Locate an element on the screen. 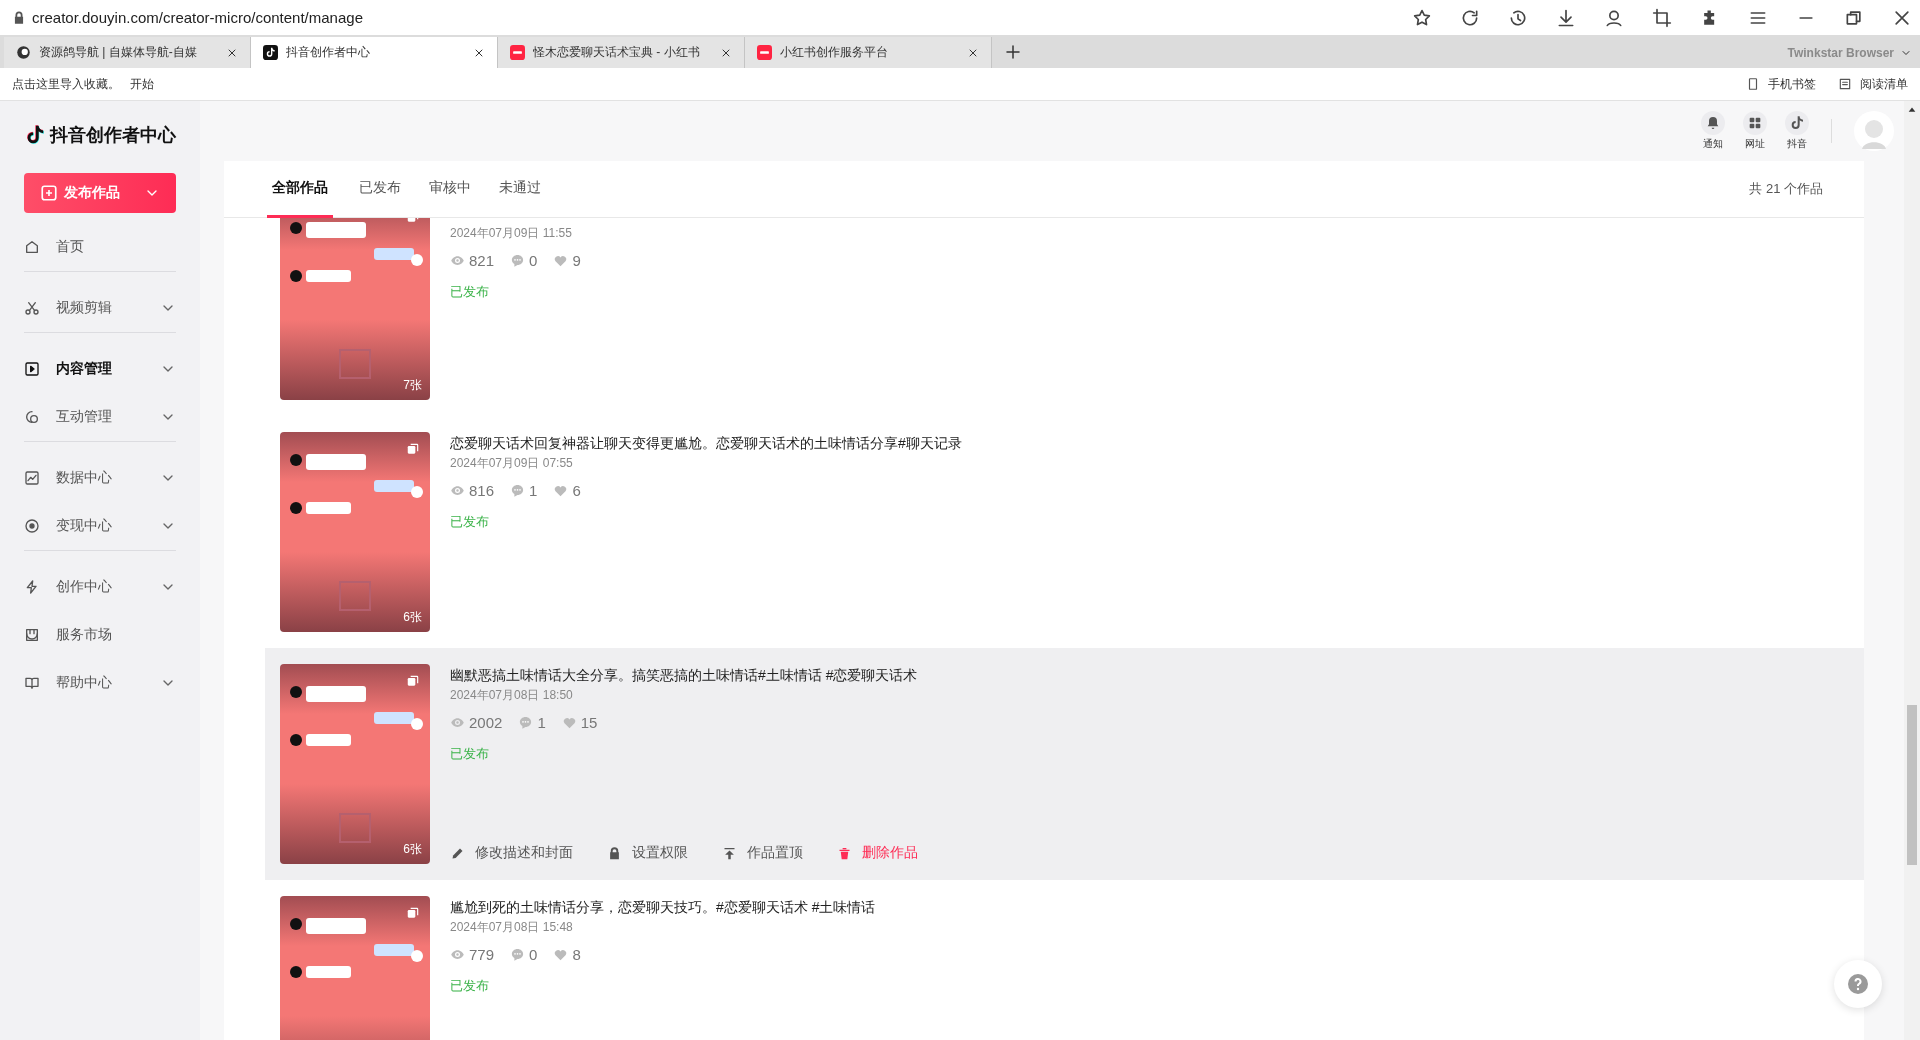  menu-item: 创作中心 is located at coordinates (100, 587).